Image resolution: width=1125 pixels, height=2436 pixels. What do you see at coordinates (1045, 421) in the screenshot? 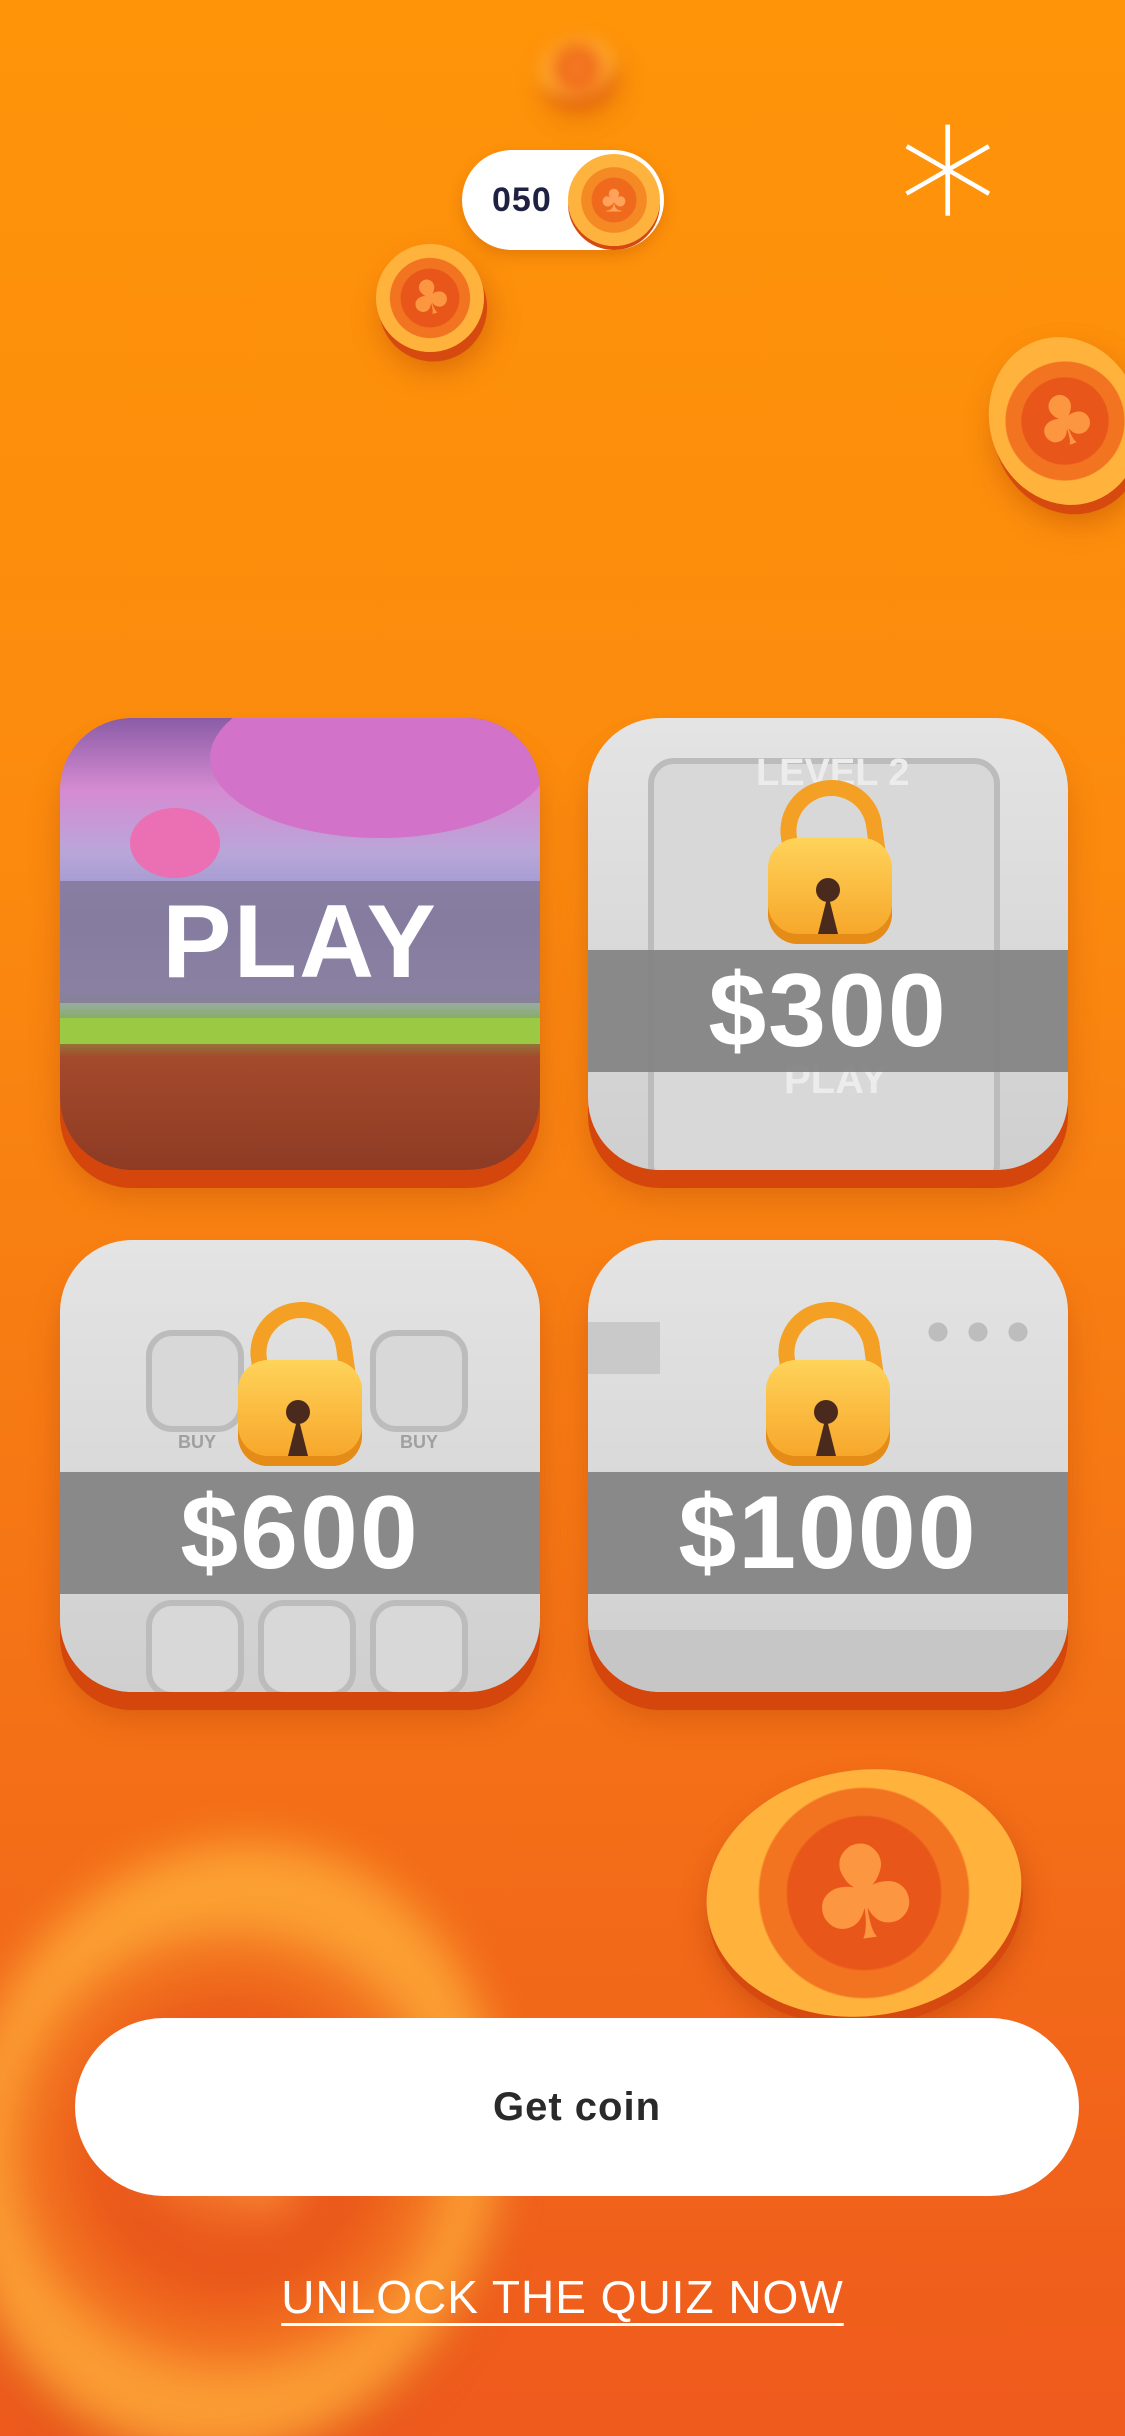
I see `coin-decoration-right: ♣` at bounding box center [1045, 421].